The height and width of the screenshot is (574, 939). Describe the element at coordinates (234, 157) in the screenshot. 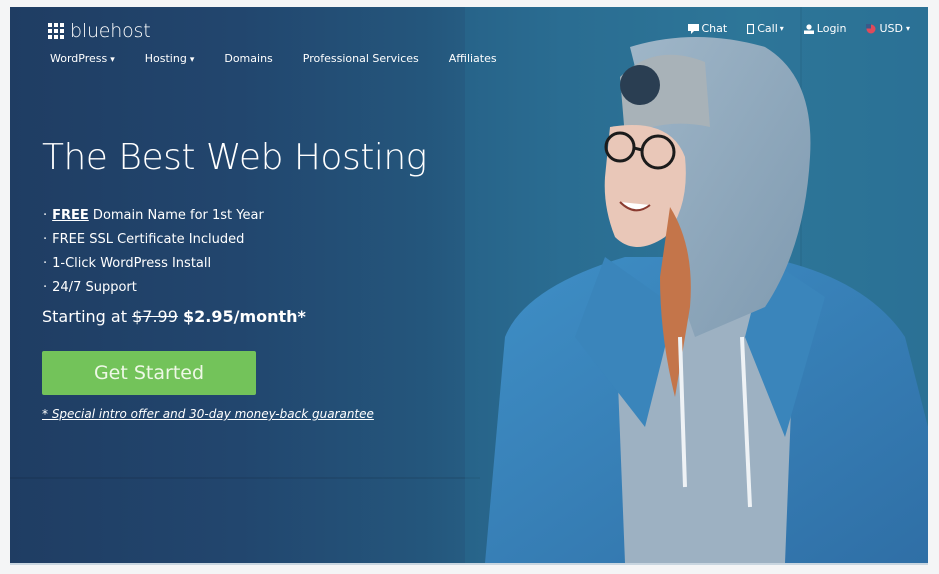

I see `hero-headline: The Best Web Hosting` at that location.